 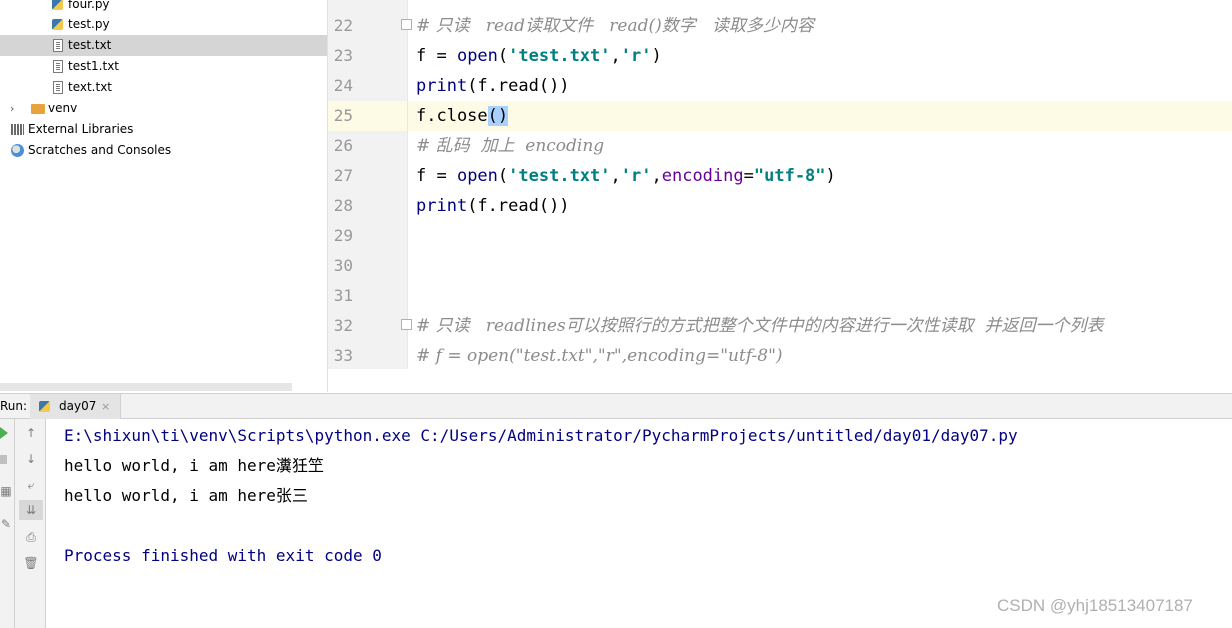 What do you see at coordinates (789, 176) in the screenshot?
I see `code-token: "utf-8"` at bounding box center [789, 176].